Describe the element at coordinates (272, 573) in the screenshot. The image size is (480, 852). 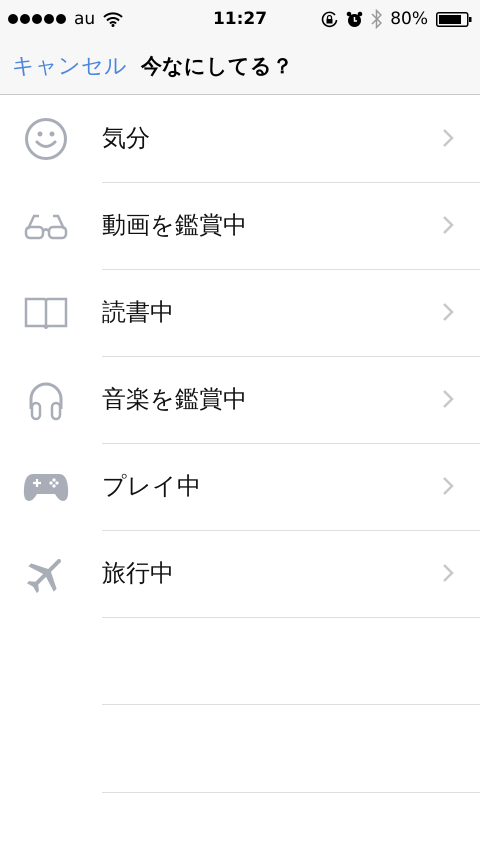
I see `activity-label: 旅行中` at that location.